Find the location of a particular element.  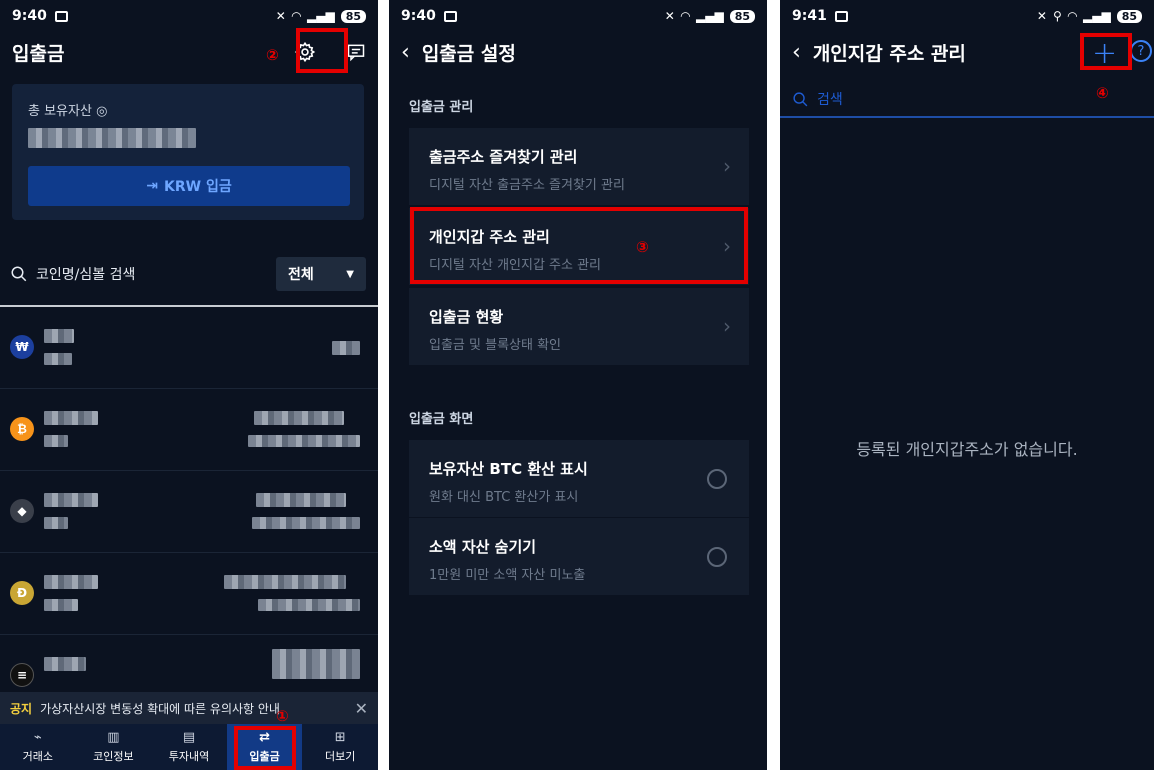

page-title: 개인지갑 주소 관리 is located at coordinates (889, 53).